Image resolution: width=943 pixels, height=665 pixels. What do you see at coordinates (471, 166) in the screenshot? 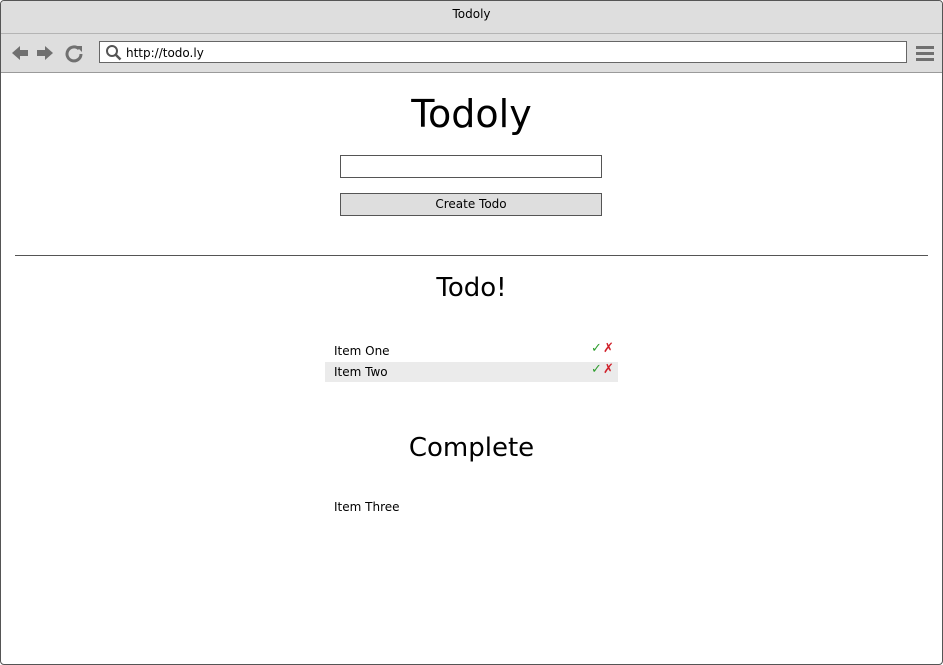
I see `todo-input` at bounding box center [471, 166].